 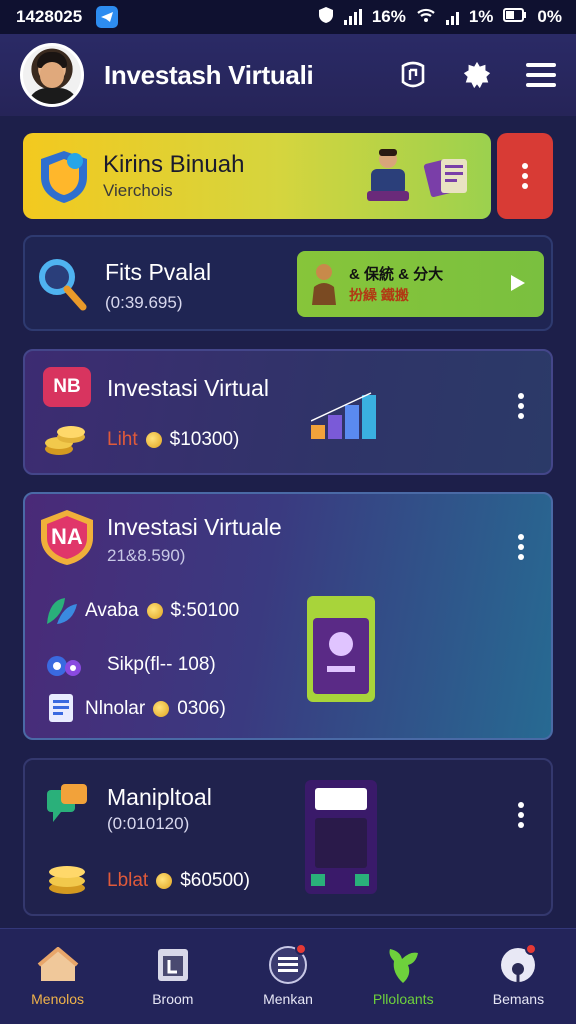 What do you see at coordinates (158, 272) in the screenshot?
I see `card-title: Fits Pvalal` at bounding box center [158, 272].